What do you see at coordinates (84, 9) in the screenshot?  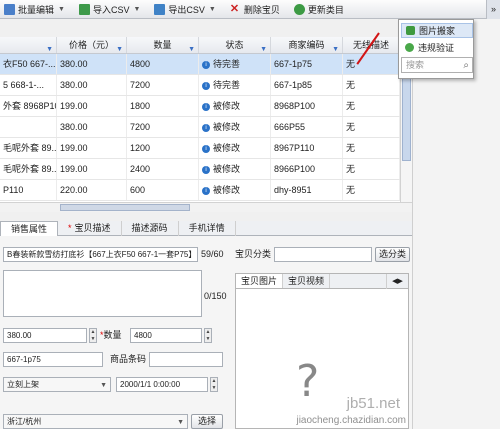 I see `import-icon` at bounding box center [84, 9].